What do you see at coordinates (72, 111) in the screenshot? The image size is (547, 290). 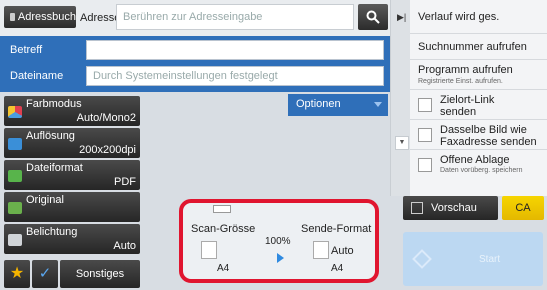 I see `color-mode-button: Farbmodus Auto/Mono2` at bounding box center [72, 111].